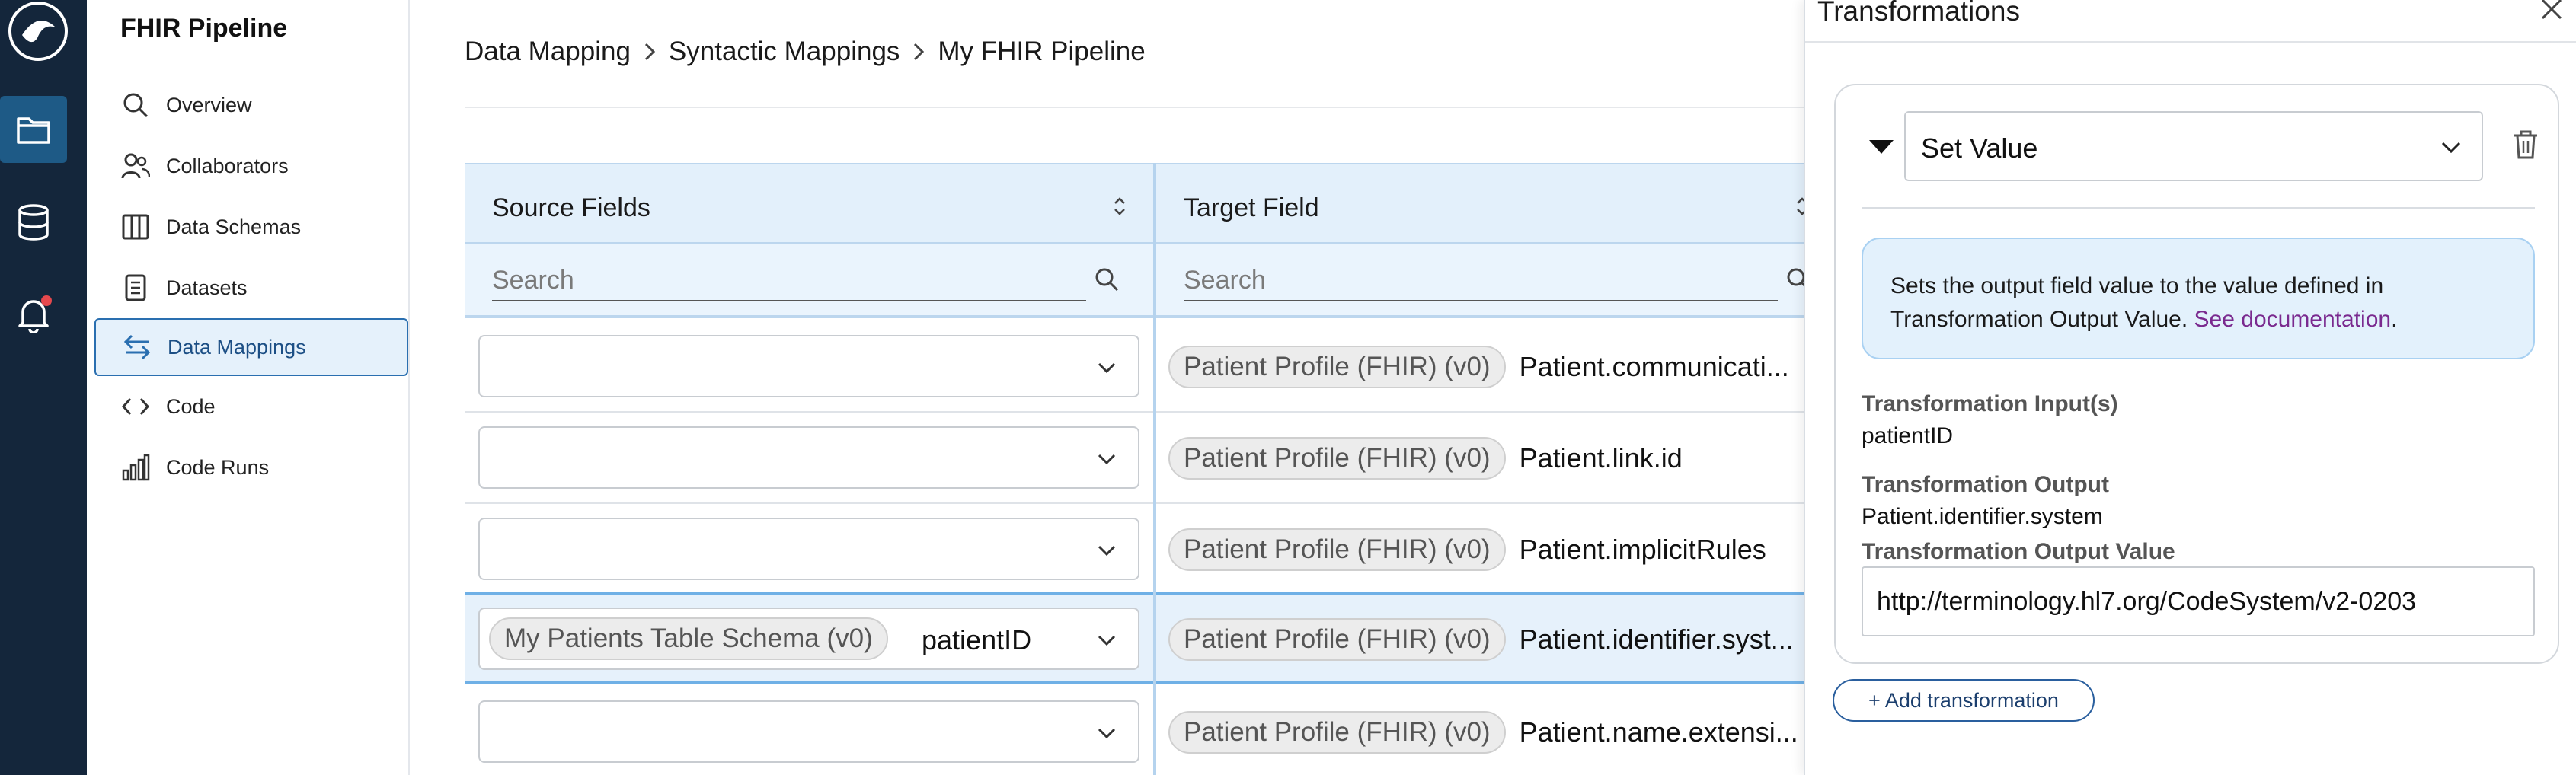  I want to click on info-period: ., so click(2395, 319).